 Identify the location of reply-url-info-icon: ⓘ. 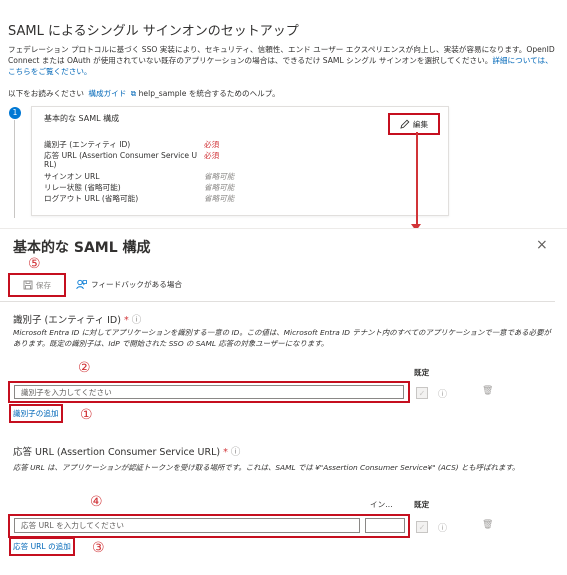
(442, 527).